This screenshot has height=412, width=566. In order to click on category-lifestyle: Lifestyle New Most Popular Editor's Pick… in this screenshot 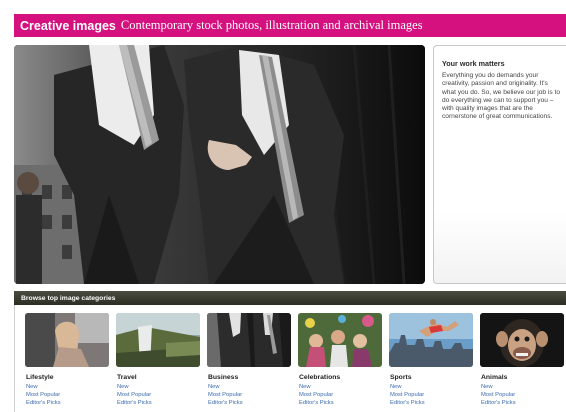, I will do `click(67, 360)`.